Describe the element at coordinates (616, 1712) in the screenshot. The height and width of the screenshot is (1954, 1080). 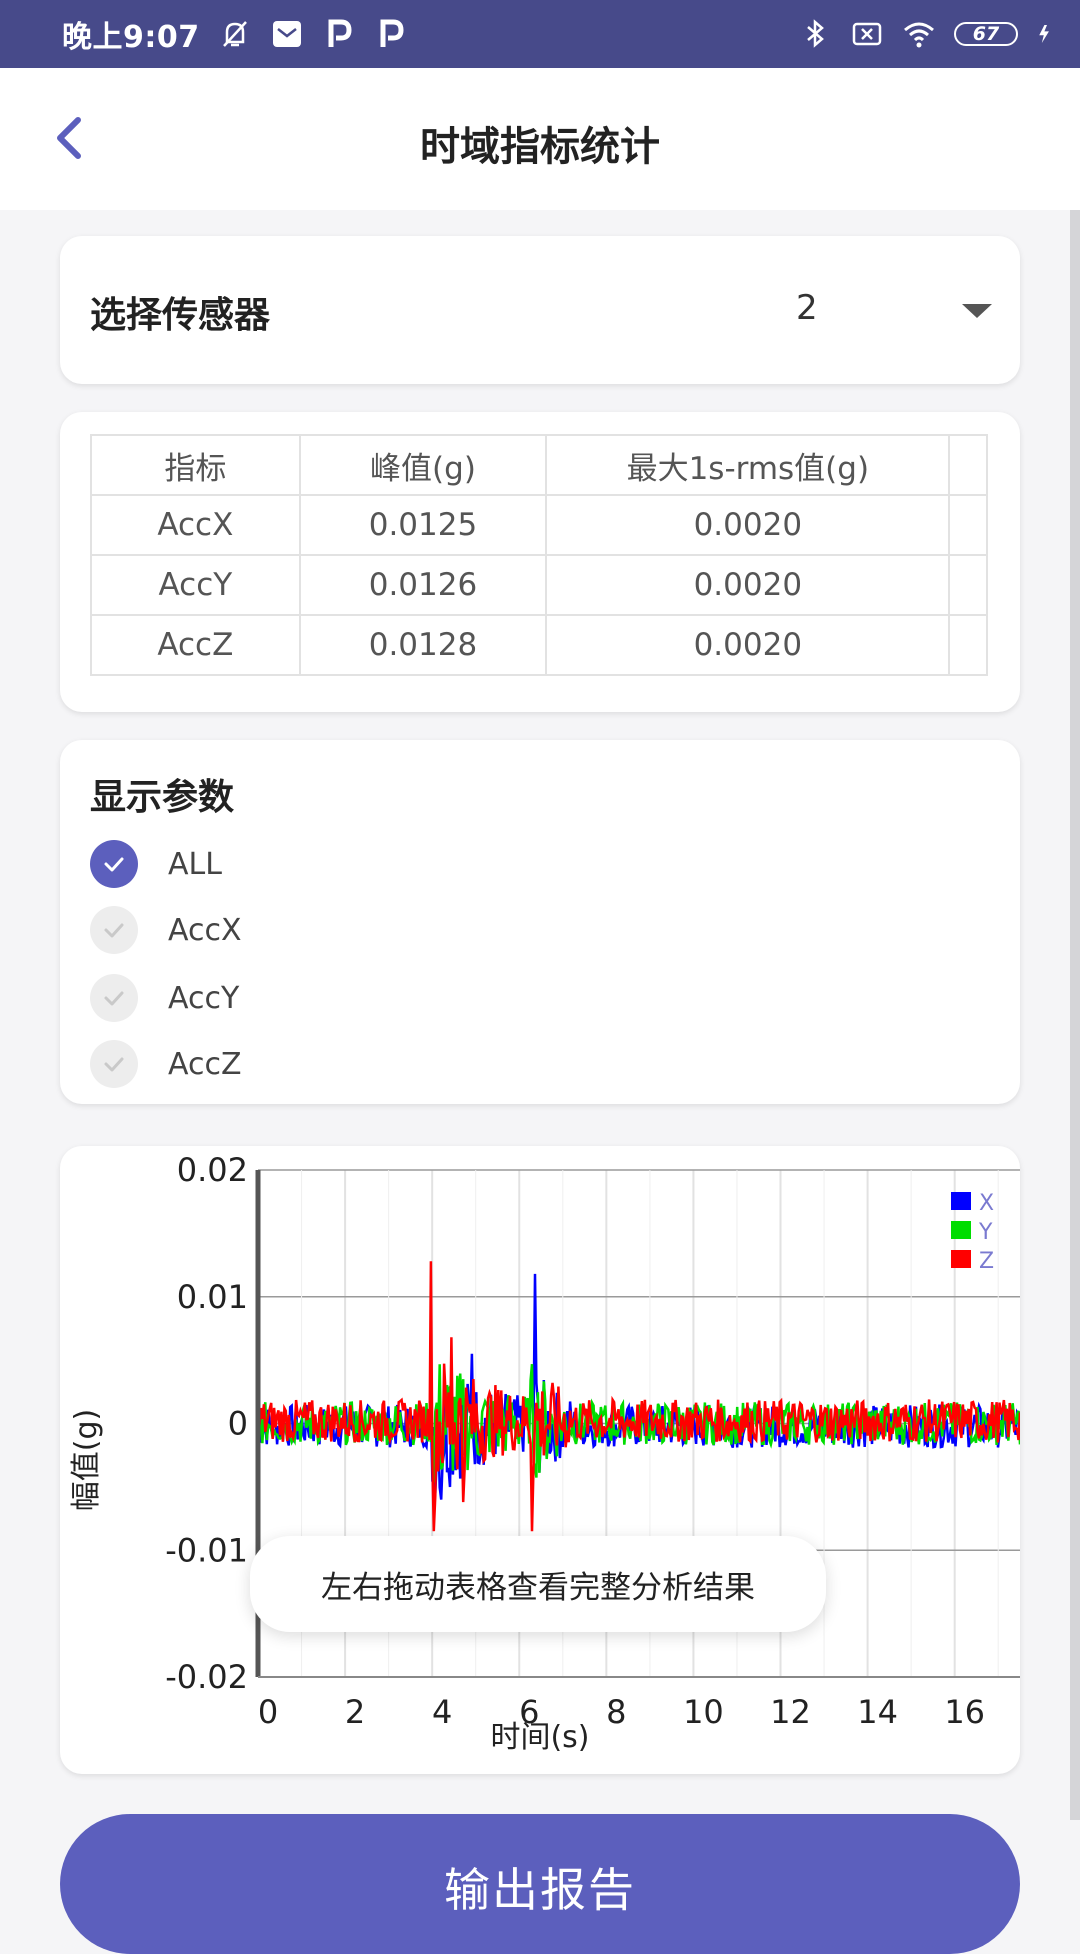
I see `x-tick-label: 8` at that location.